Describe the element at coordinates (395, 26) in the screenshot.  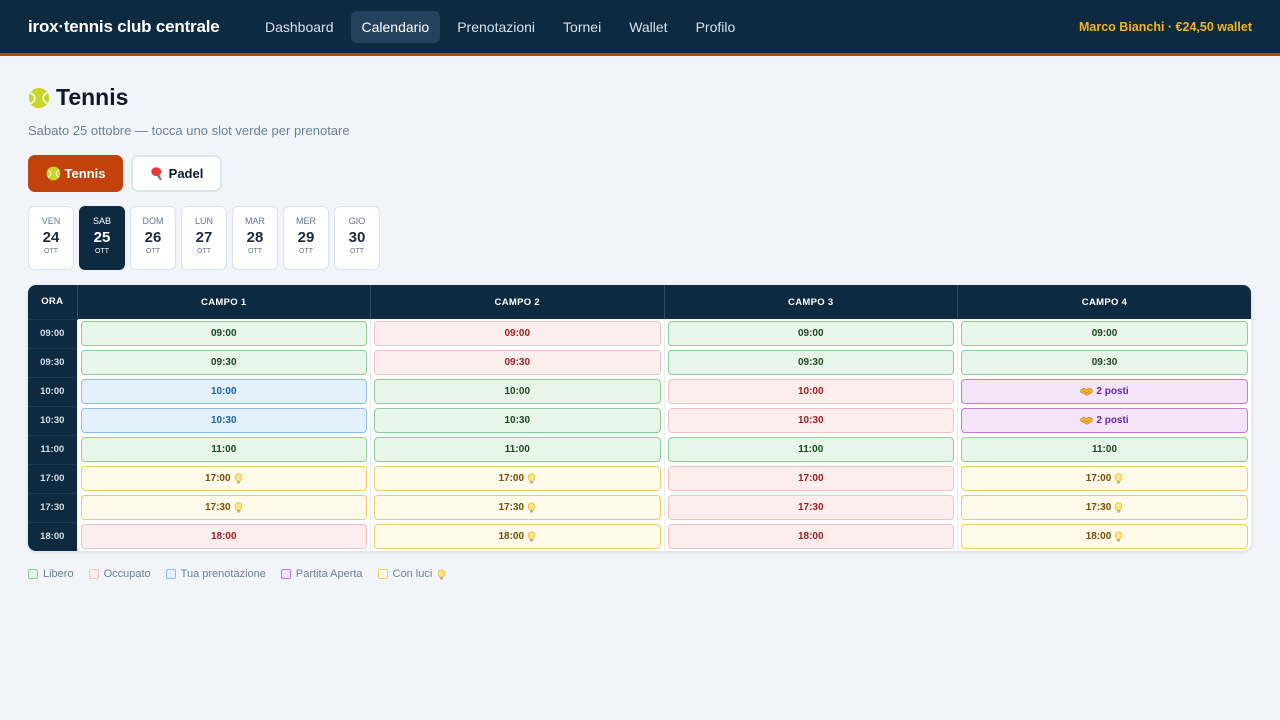
I see `nav-item-calendario: Calendario` at that location.